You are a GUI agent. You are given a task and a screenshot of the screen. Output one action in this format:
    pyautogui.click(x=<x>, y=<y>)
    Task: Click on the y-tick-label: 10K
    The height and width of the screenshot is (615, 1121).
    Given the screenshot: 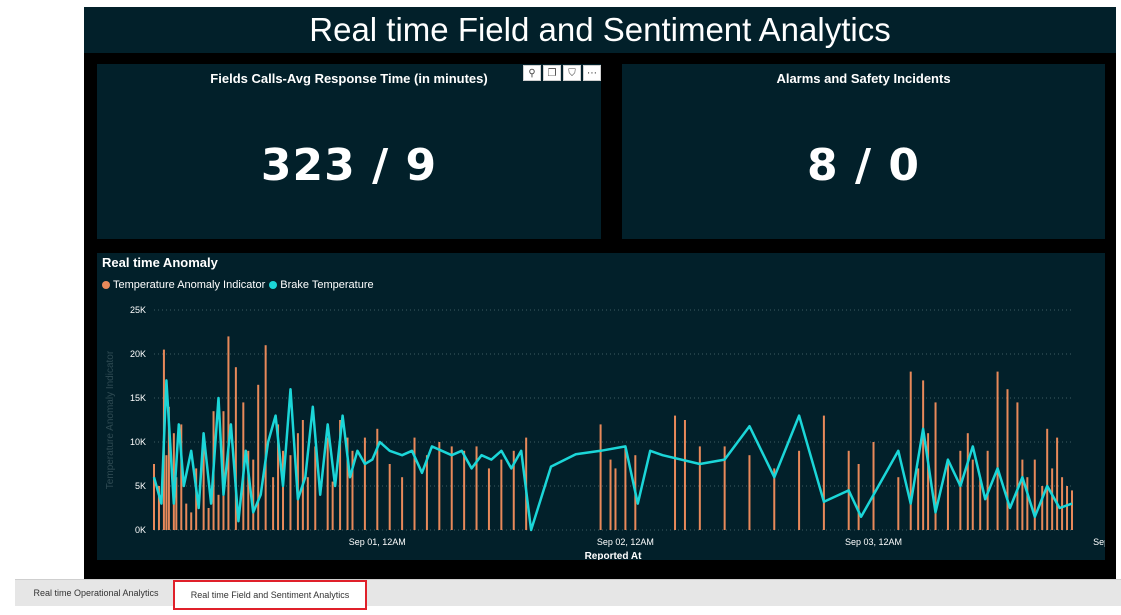 What is the action you would take?
    pyautogui.click(x=138, y=442)
    